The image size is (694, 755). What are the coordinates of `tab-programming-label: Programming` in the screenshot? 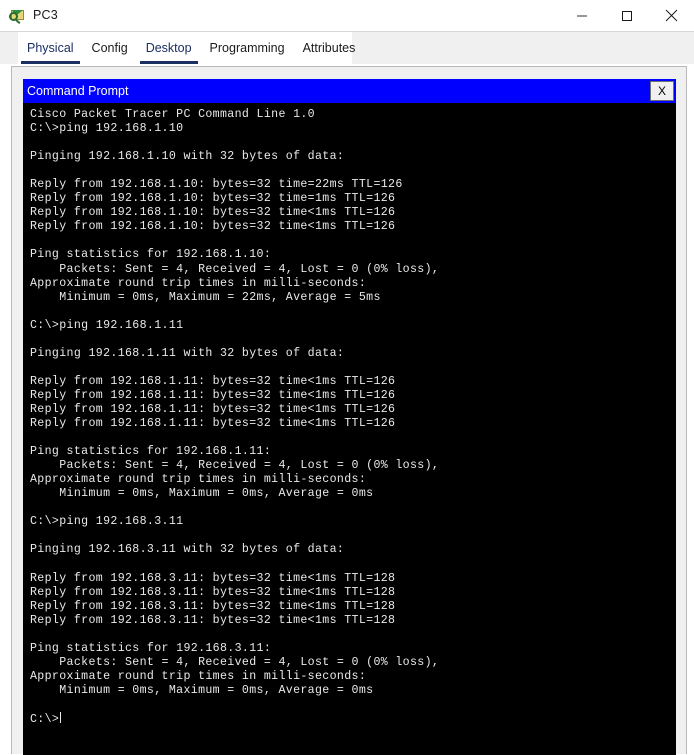 It's located at (247, 48).